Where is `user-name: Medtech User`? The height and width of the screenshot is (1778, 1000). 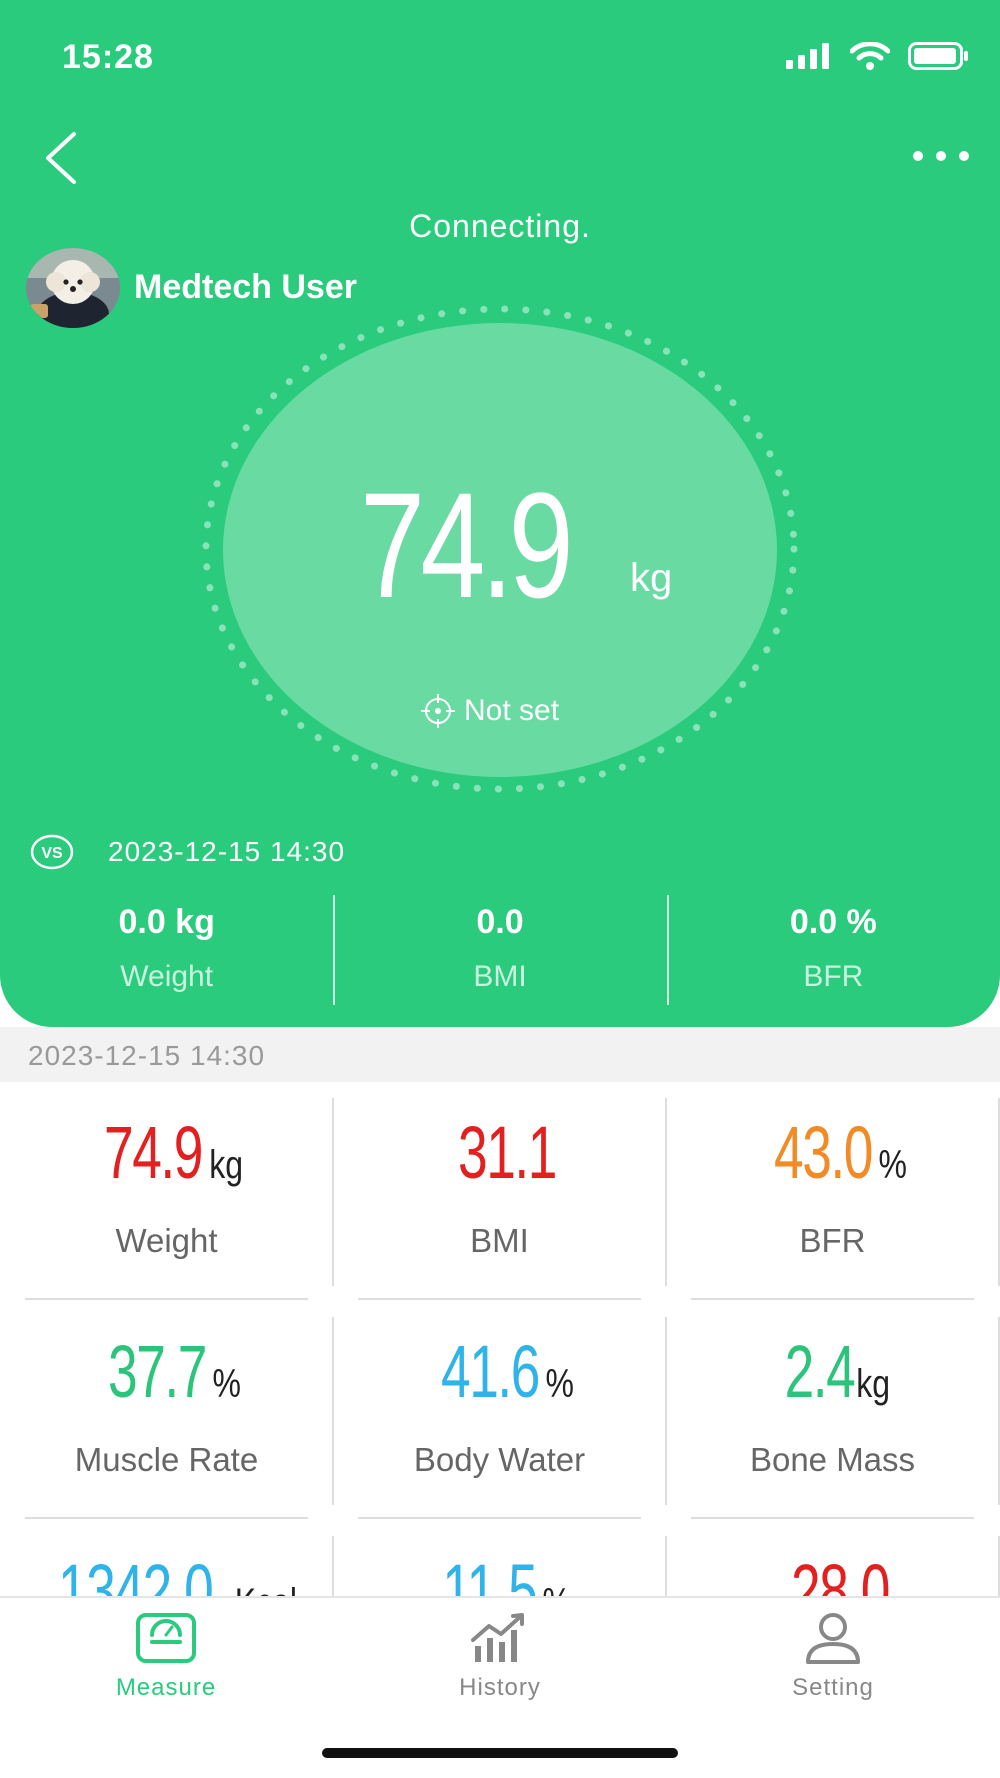 user-name: Medtech User is located at coordinates (245, 287).